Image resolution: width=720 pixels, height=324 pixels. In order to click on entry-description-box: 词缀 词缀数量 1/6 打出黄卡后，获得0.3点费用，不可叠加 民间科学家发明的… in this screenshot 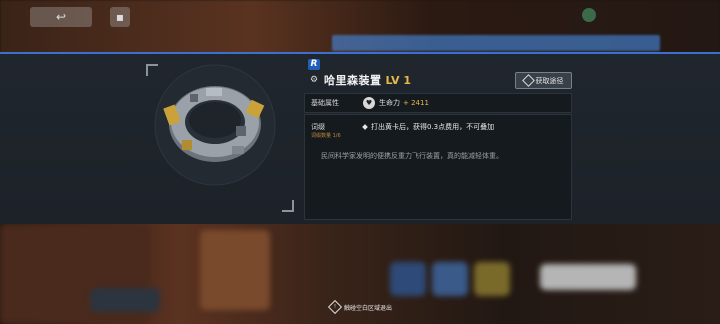, I will do `click(438, 167)`.